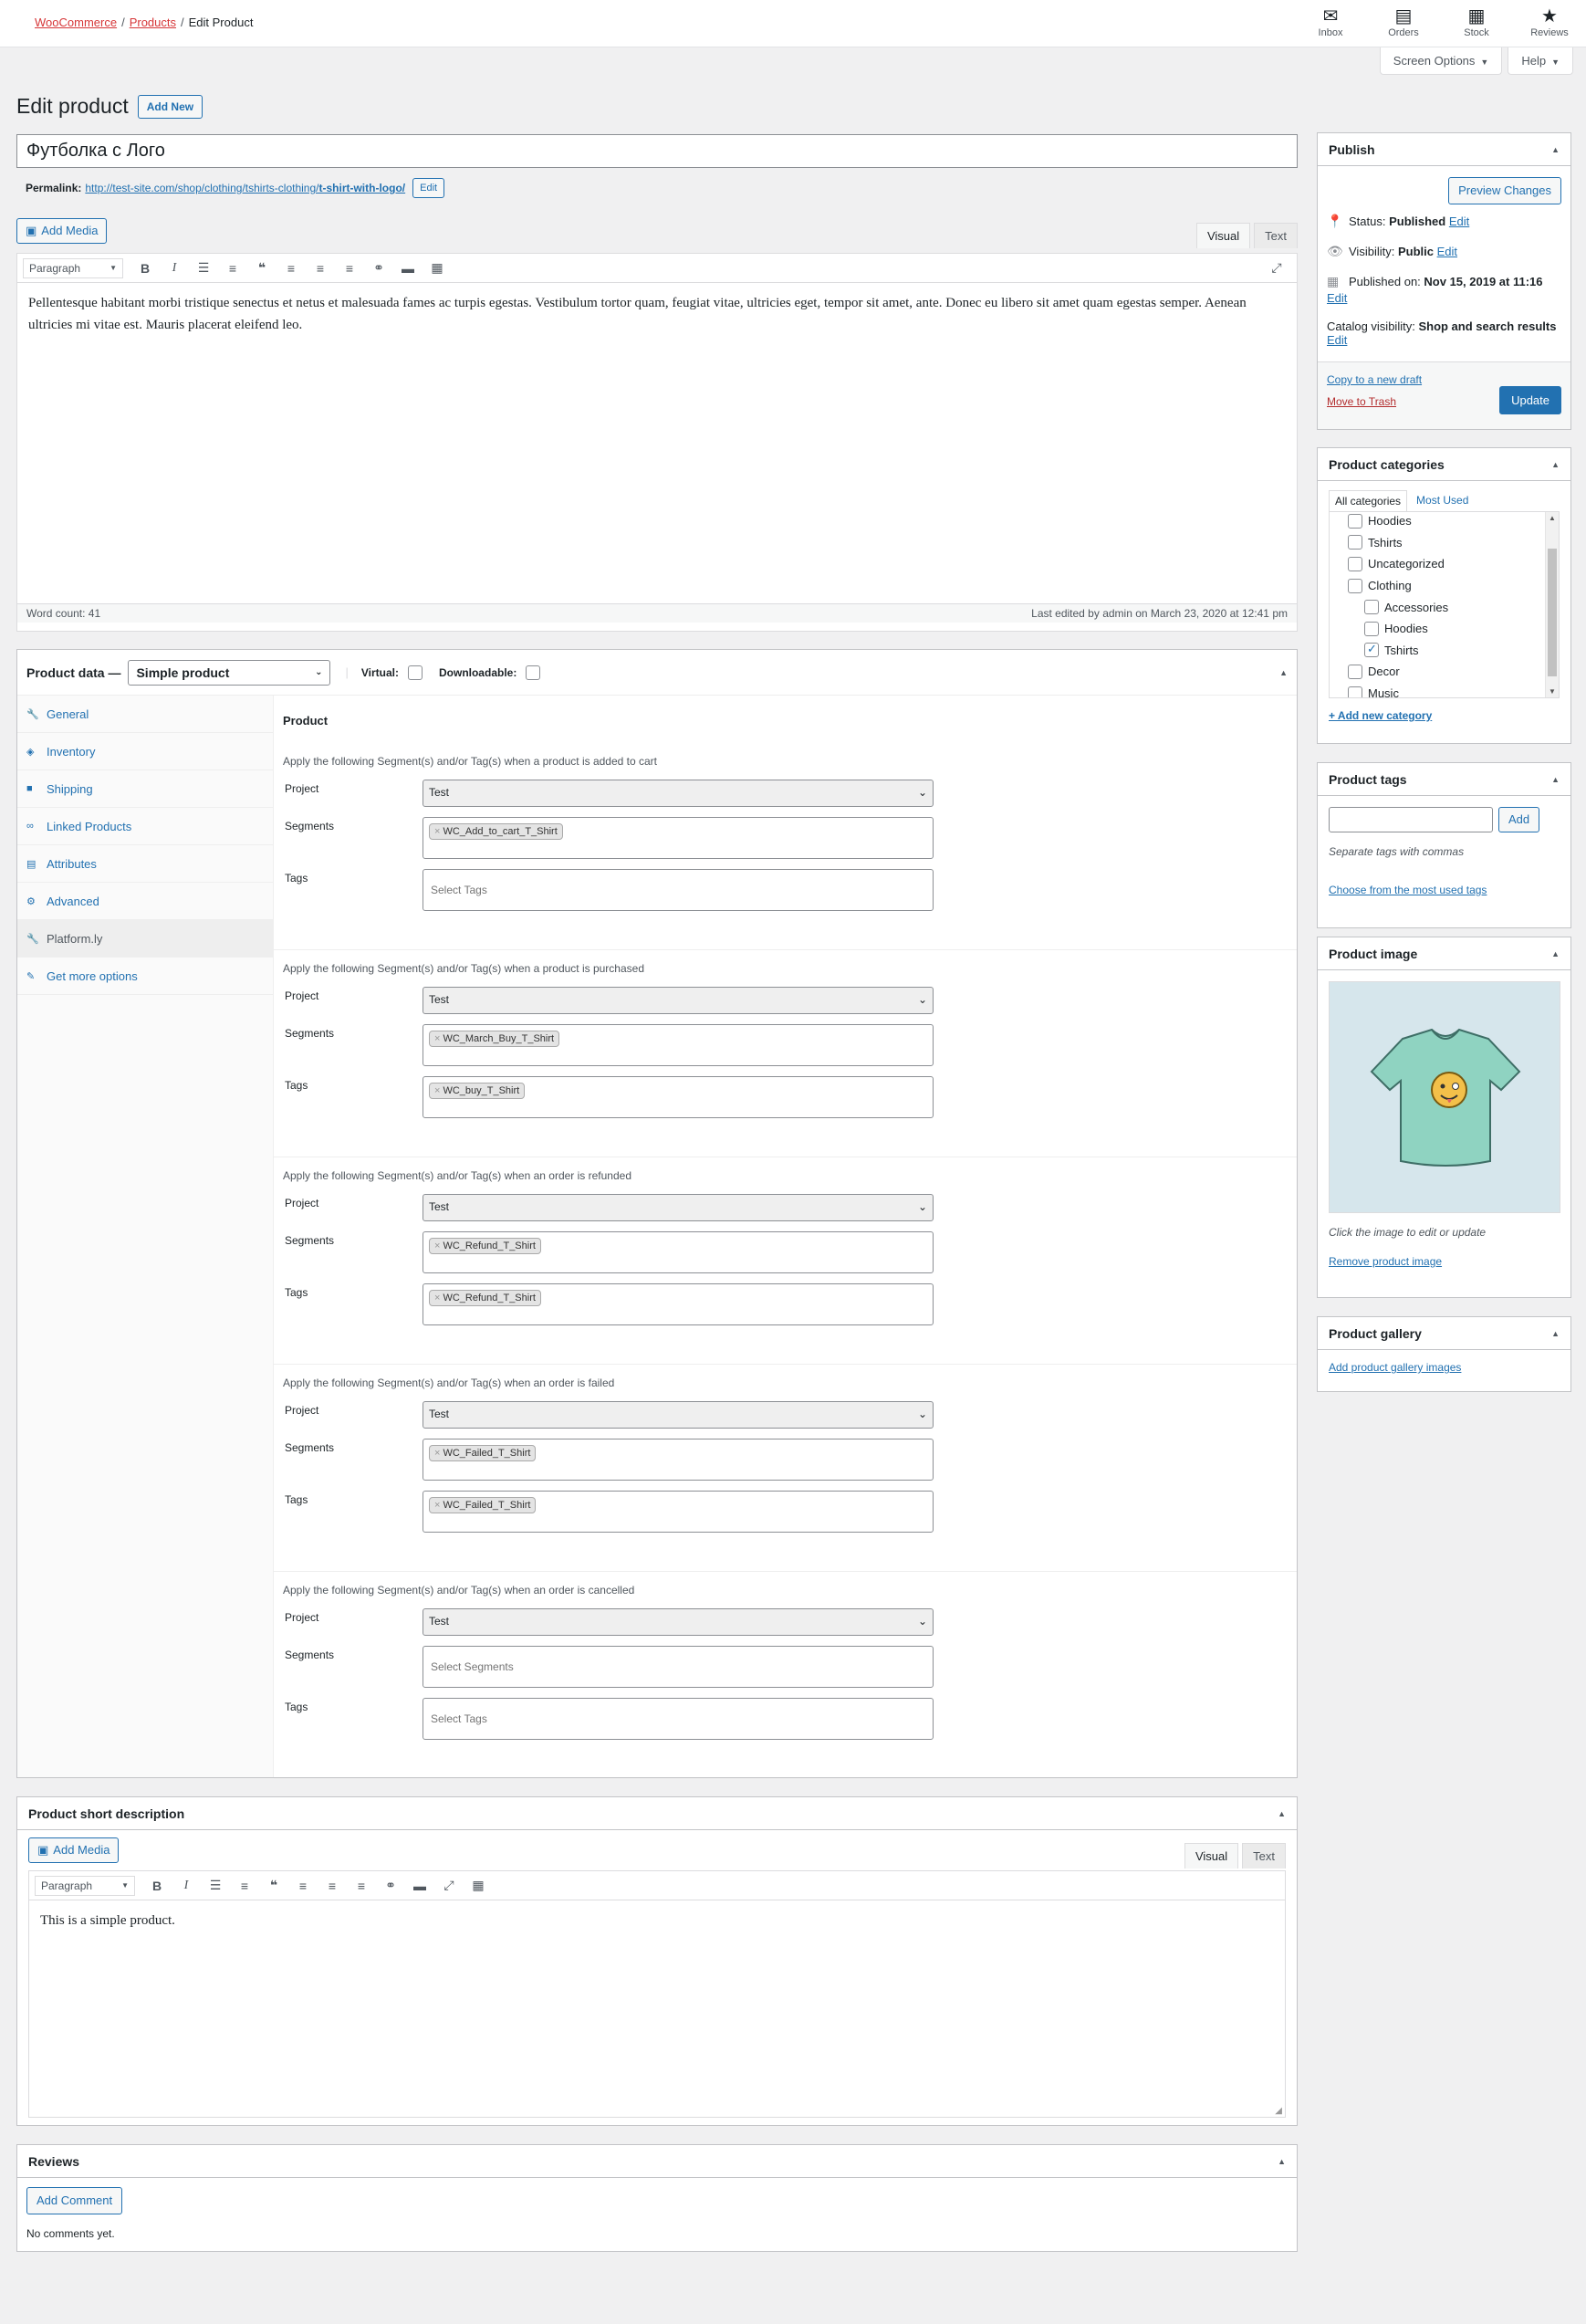 This screenshot has height=2324, width=1586. Describe the element at coordinates (145, 826) in the screenshot. I see `tab-linked-products: ∞ Linked Products` at that location.